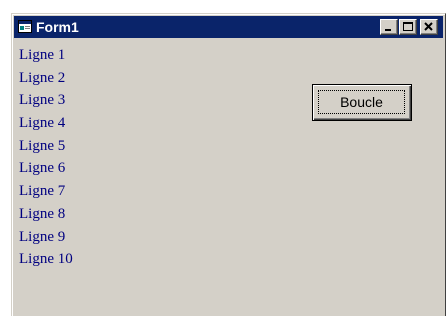 The width and height of the screenshot is (446, 316). What do you see at coordinates (42, 191) in the screenshot?
I see `output-line: Ligne 7` at bounding box center [42, 191].